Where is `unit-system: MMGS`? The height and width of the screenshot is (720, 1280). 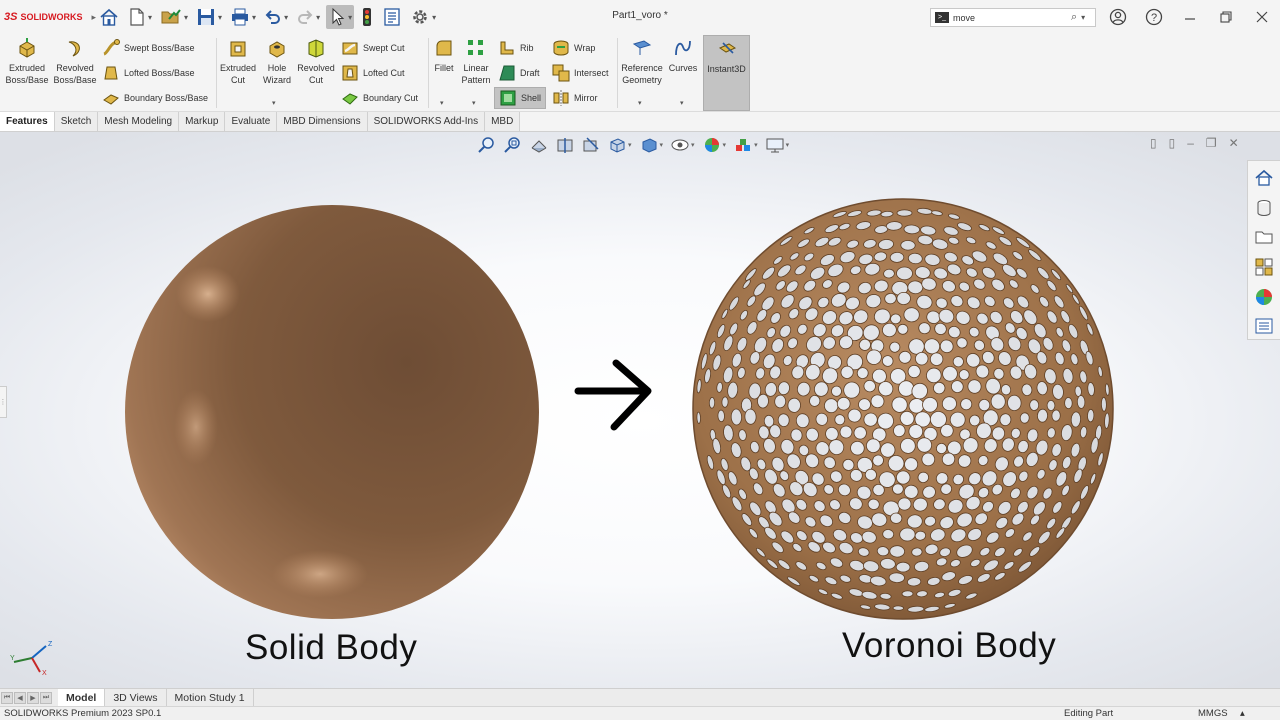
unit-system: MMGS is located at coordinates (1213, 713).